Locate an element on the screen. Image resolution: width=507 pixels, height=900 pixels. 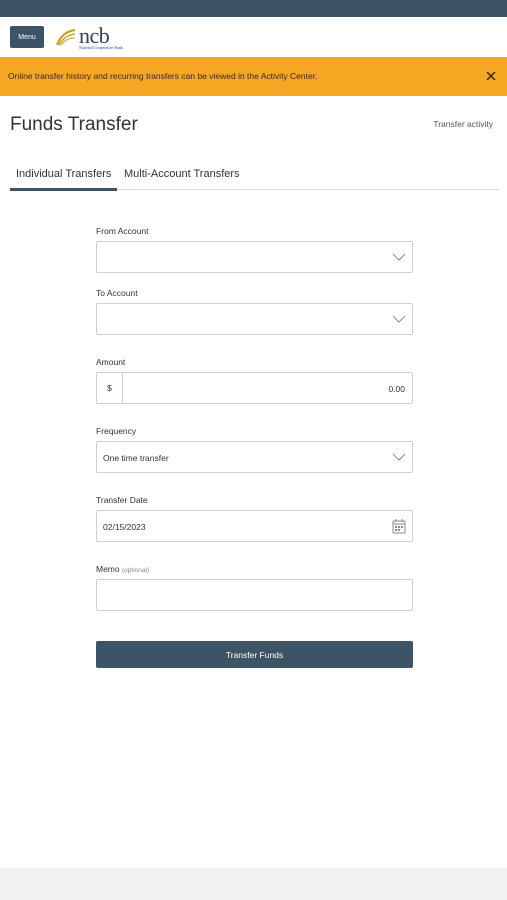
transfer-activity-link: Transfer activity is located at coordinates (463, 124).